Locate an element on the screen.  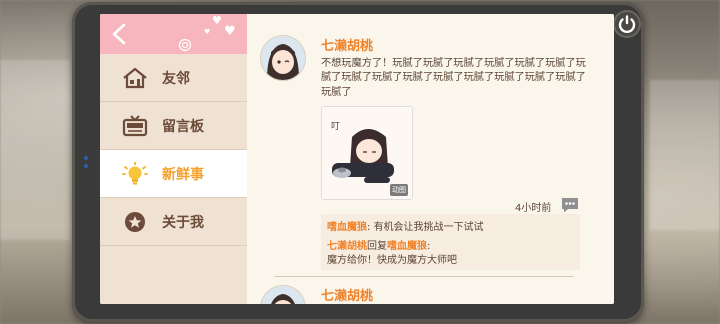
sidebar-header: ♥ ♥ ♥ is located at coordinates (173, 34).